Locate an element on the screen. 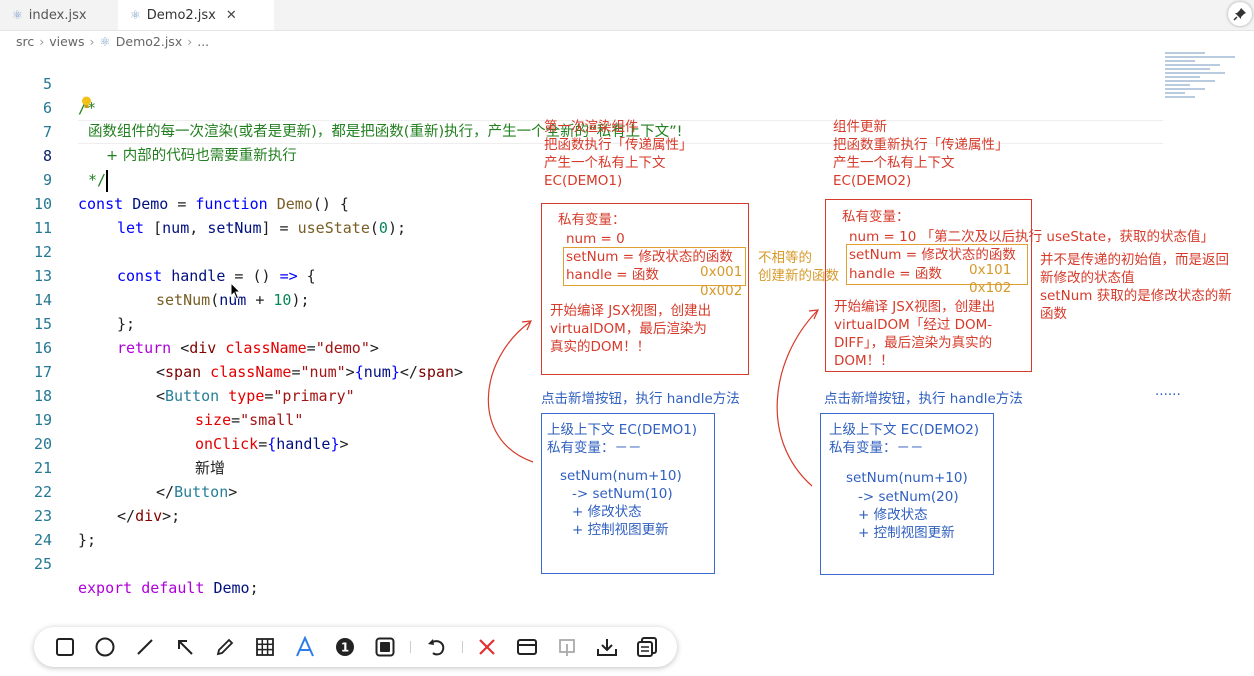  rectangle-tool-icon is located at coordinates (65, 647).